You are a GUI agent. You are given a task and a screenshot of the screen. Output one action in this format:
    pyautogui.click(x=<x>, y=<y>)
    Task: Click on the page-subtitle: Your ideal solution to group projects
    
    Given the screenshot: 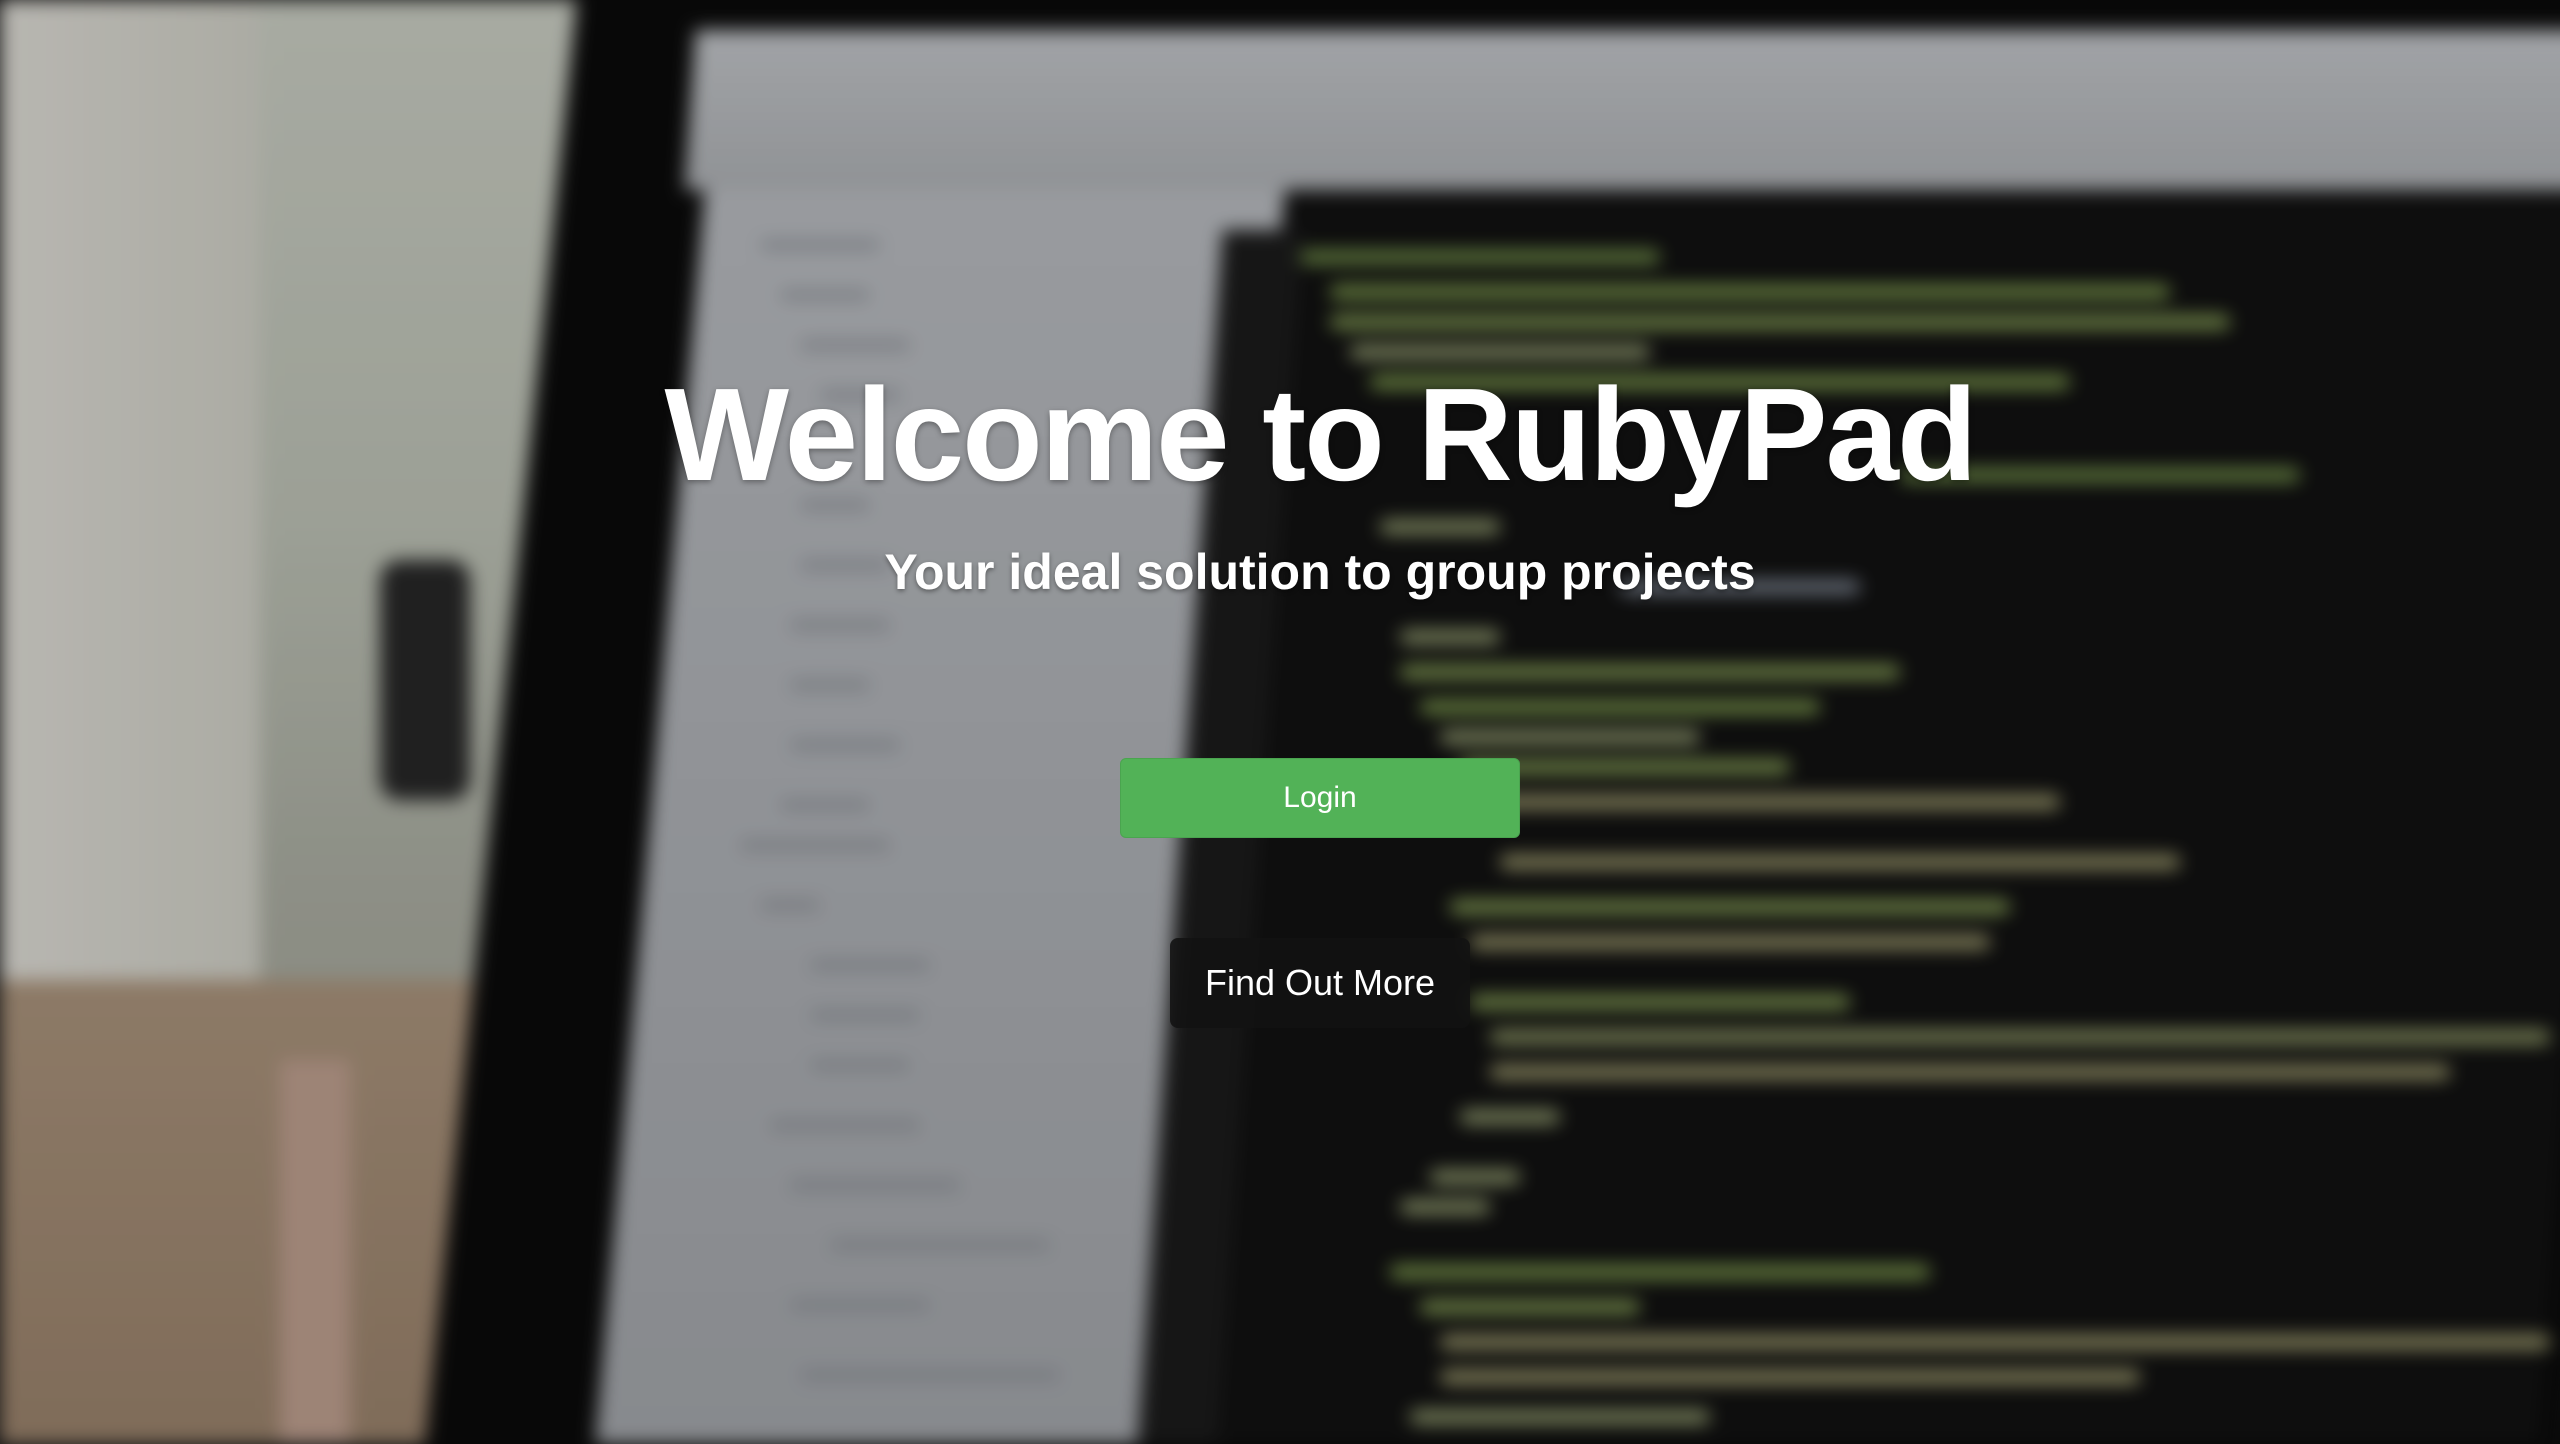 What is the action you would take?
    pyautogui.click(x=1320, y=572)
    